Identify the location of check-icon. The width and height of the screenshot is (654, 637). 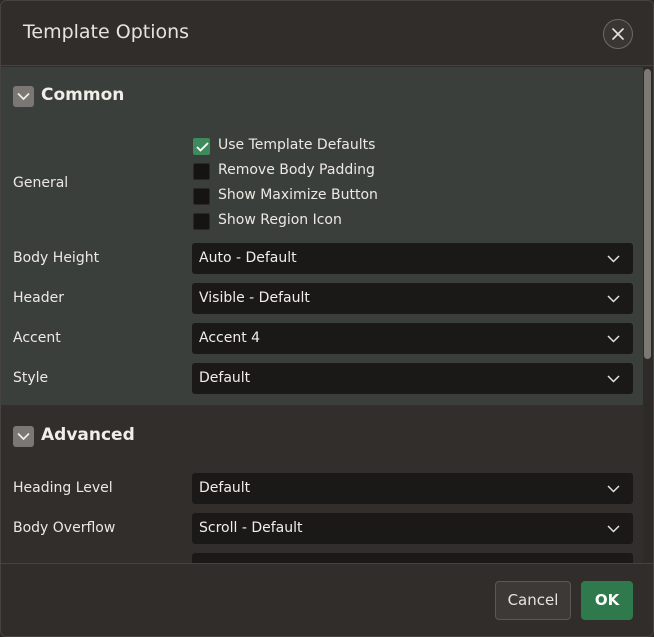
(202, 147).